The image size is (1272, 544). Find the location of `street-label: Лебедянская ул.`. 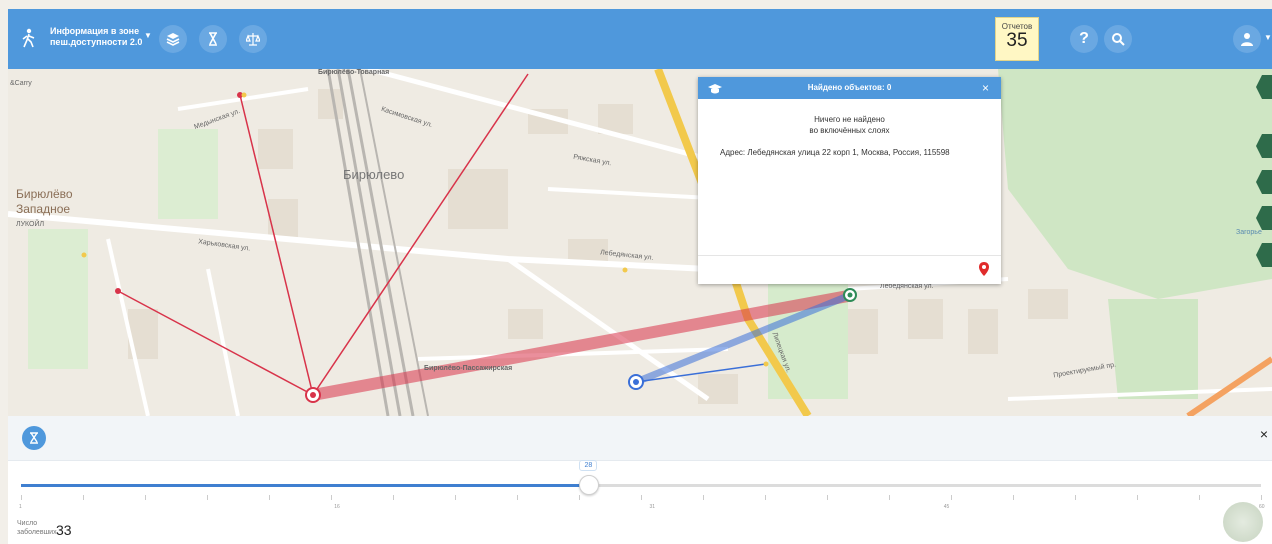

street-label: Лебедянская ул. is located at coordinates (907, 286).